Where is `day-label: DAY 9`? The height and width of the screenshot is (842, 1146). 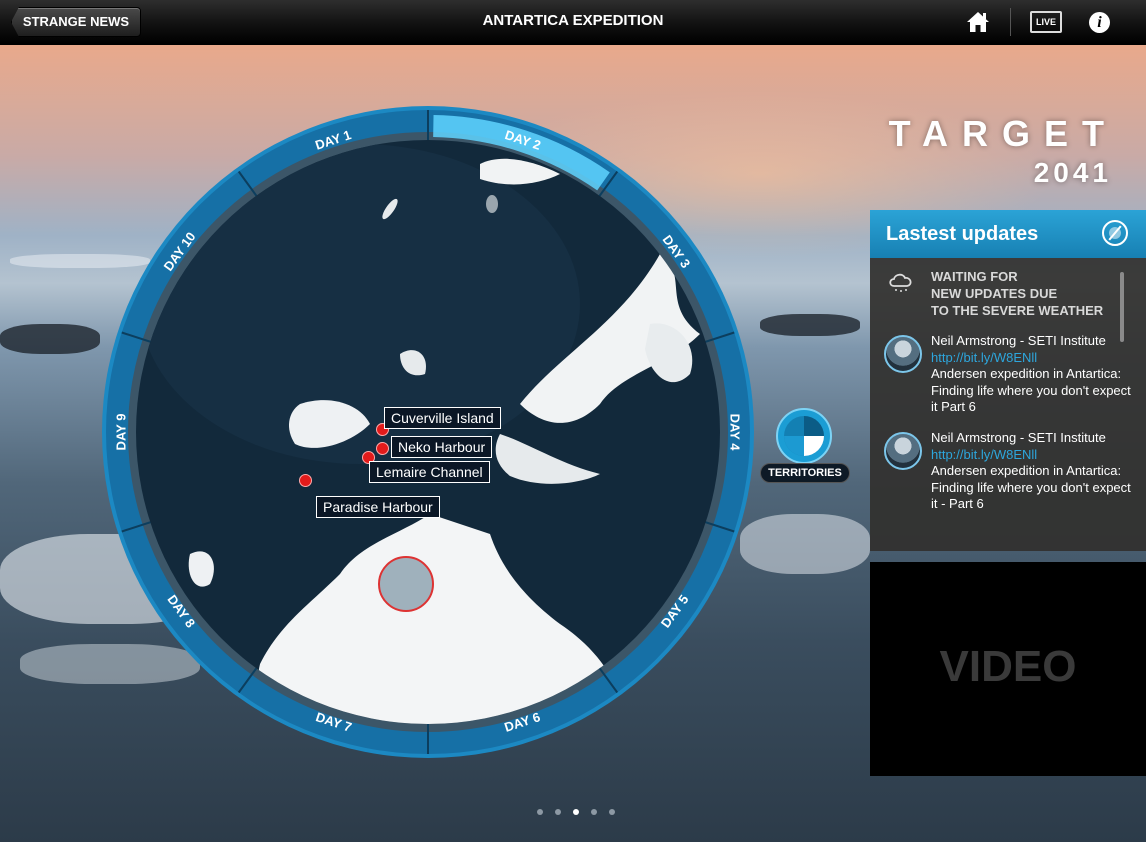
day-label: DAY 9 is located at coordinates (120, 432).